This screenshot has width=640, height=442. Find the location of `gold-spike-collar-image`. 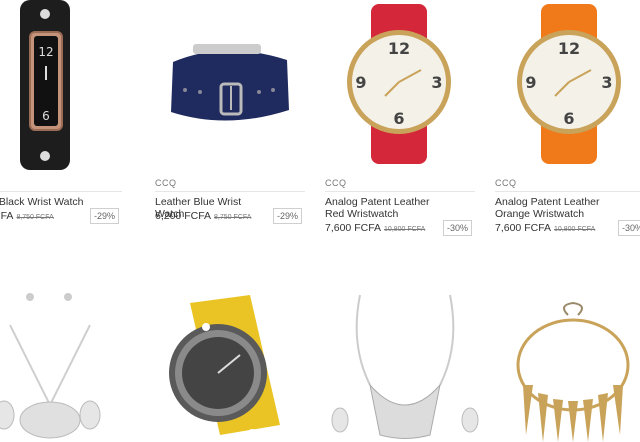

gold-spike-collar-image is located at coordinates (569, 363).